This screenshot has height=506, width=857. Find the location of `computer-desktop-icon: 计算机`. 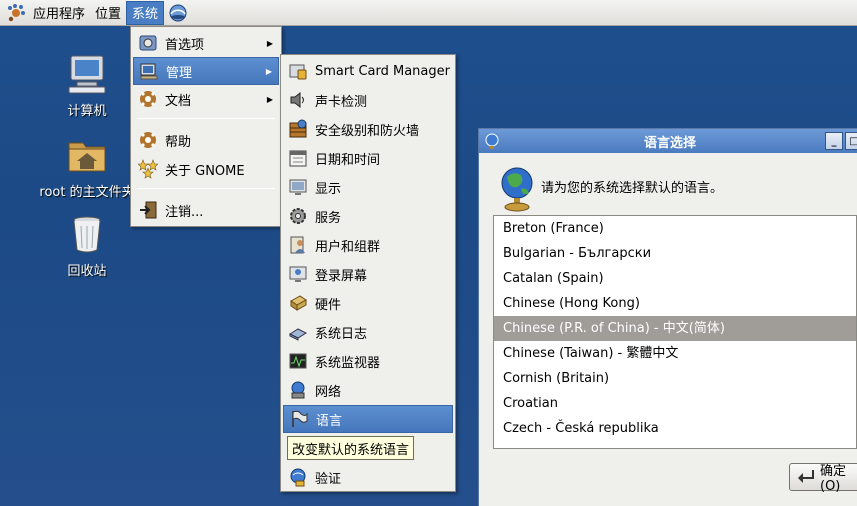

computer-desktop-icon: 计算机 is located at coordinates (87, 85).